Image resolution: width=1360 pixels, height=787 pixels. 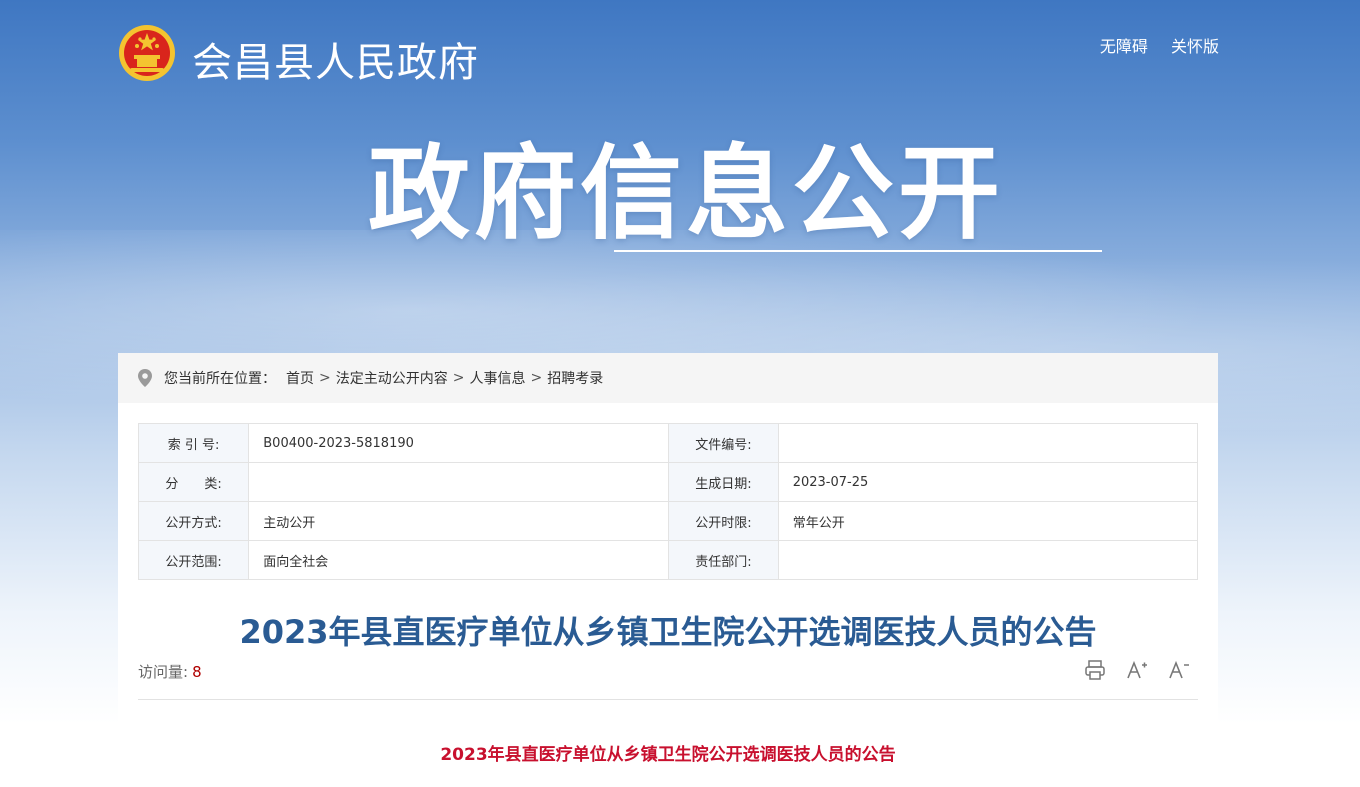 I want to click on table-row: 公开方式: 主动公开 公开时限: 常年公开, so click(x=668, y=521).